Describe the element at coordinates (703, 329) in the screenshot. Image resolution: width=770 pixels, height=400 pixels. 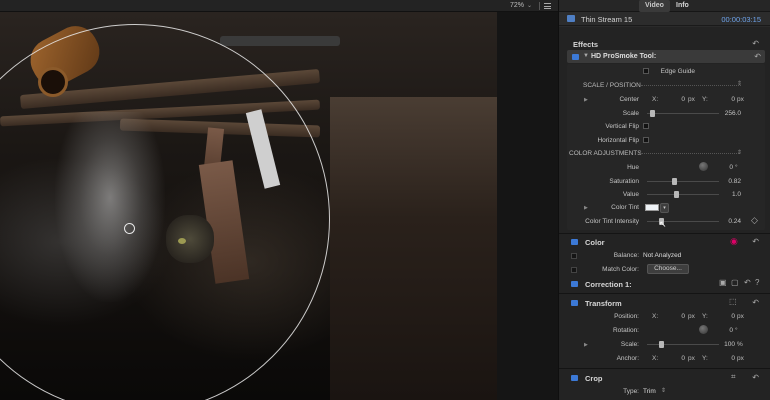
I see `rotation-dial` at that location.